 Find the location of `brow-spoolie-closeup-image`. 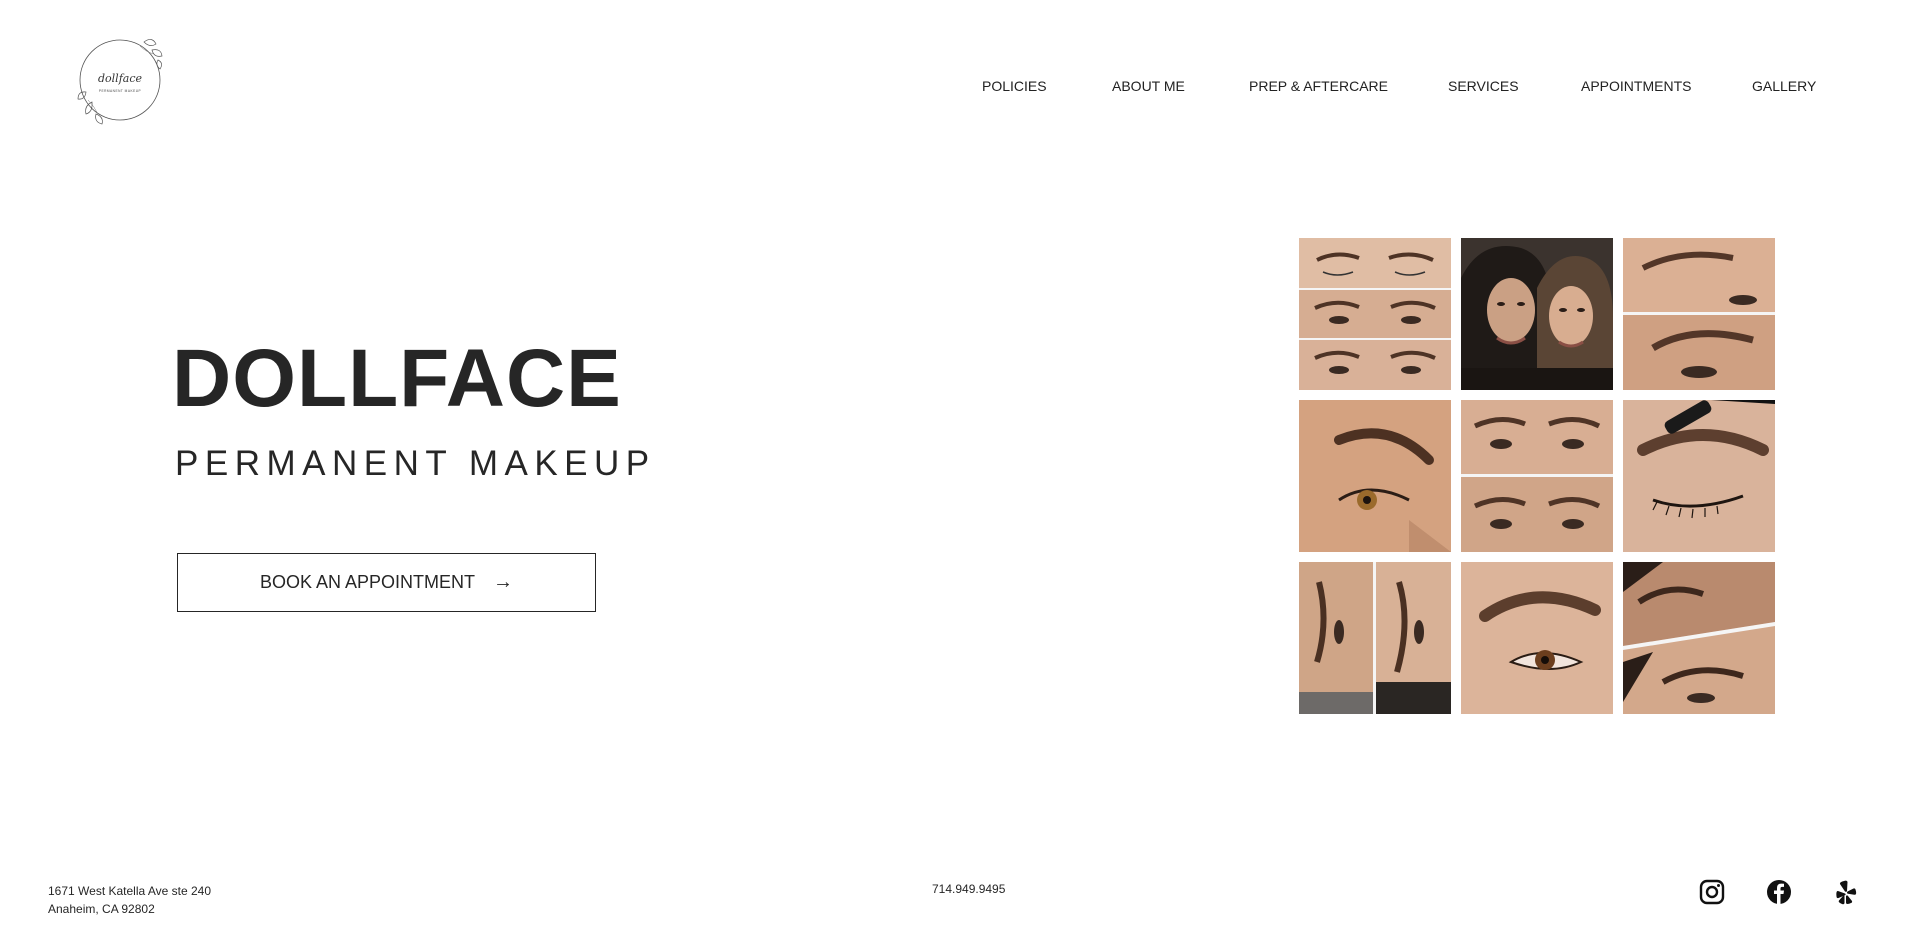

brow-spoolie-closeup-image is located at coordinates (1699, 476).